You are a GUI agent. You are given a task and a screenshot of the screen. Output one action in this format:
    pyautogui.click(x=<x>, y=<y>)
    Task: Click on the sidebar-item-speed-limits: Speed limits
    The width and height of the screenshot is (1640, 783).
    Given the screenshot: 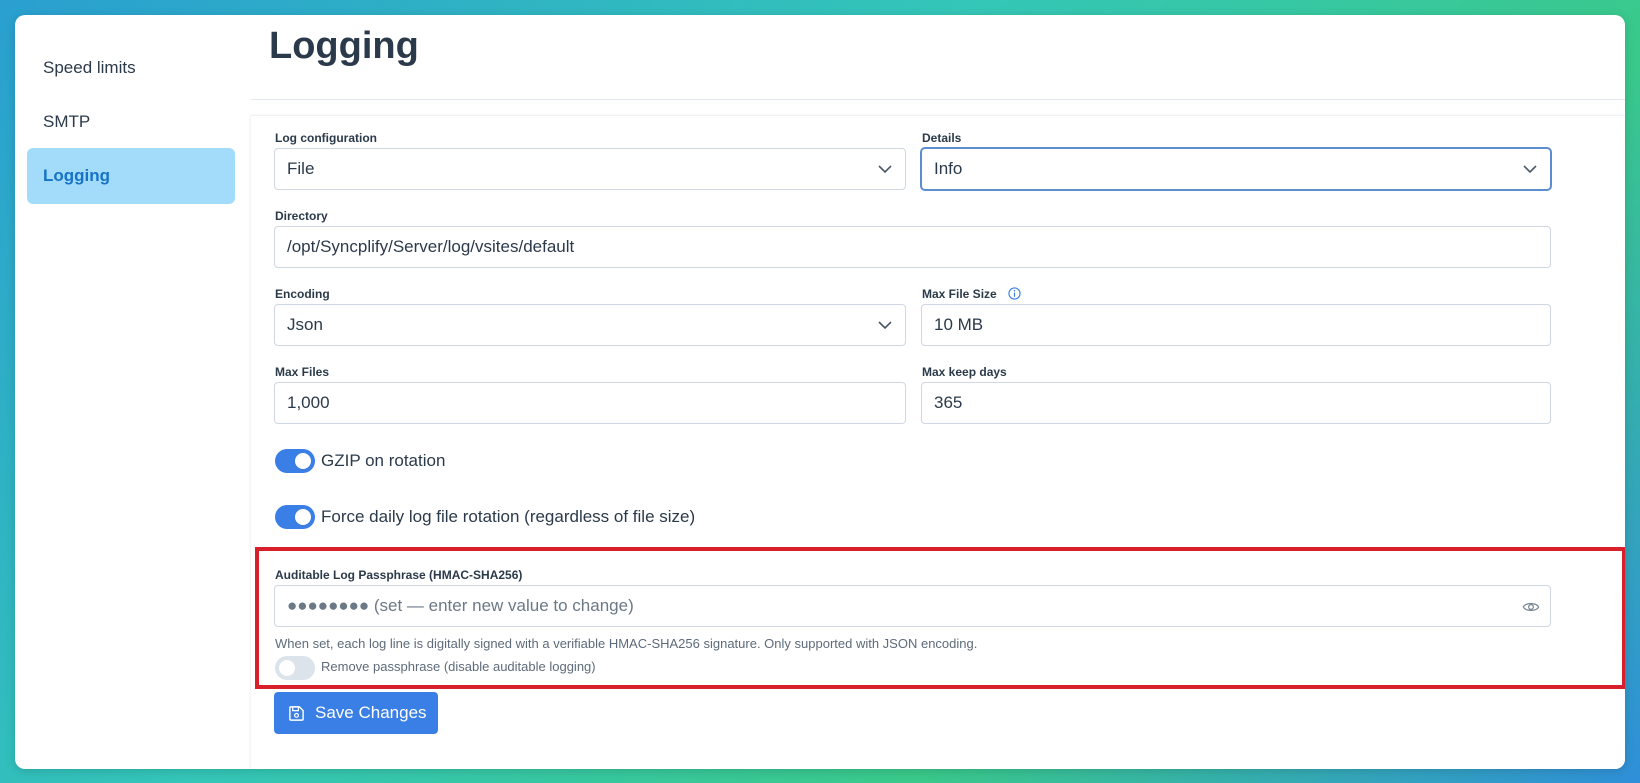 What is the action you would take?
    pyautogui.click(x=131, y=68)
    